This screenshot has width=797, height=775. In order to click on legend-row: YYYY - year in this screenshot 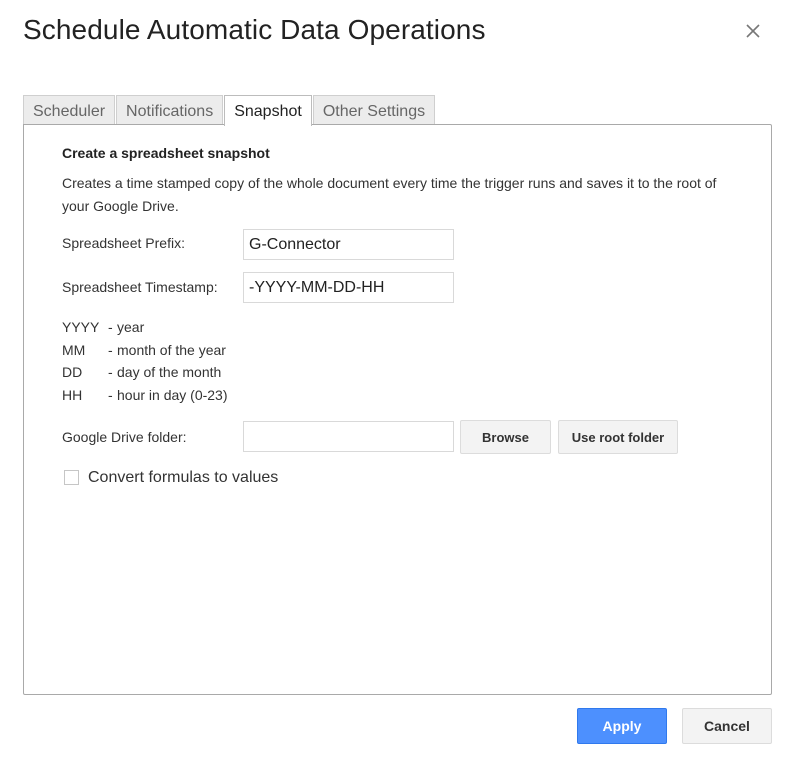, I will do `click(145, 330)`.